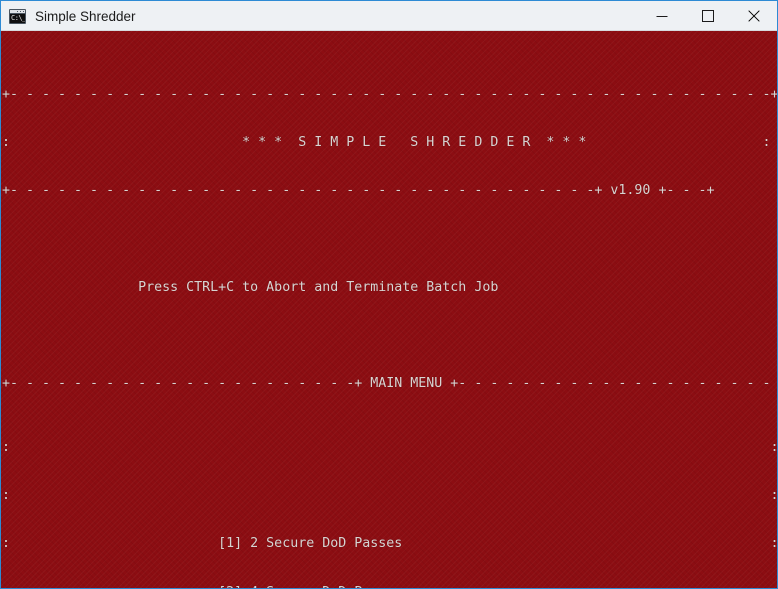 This screenshot has height=589, width=778. I want to click on close-button, so click(754, 16).